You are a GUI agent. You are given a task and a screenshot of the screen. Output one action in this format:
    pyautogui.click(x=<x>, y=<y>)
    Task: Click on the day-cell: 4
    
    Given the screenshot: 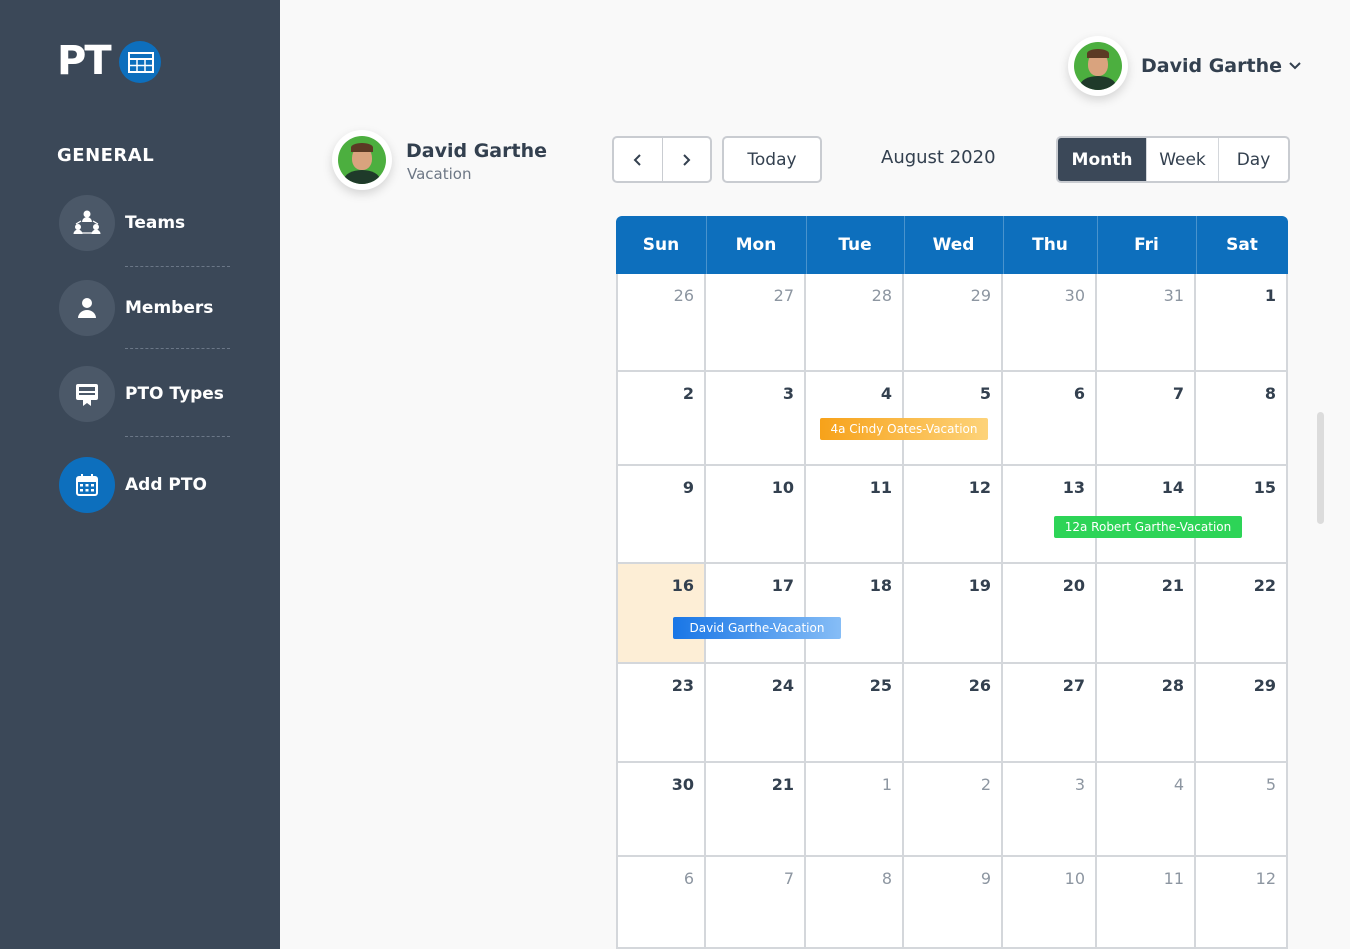 What is the action you would take?
    pyautogui.click(x=1146, y=810)
    